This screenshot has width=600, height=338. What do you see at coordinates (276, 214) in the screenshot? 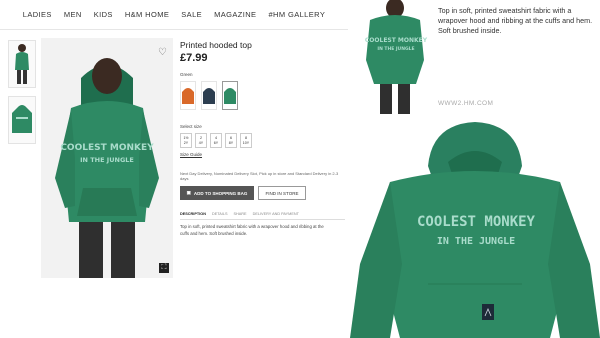
I see `tab-delivery-payment: DELIVERY AND PAYMENT` at bounding box center [276, 214].